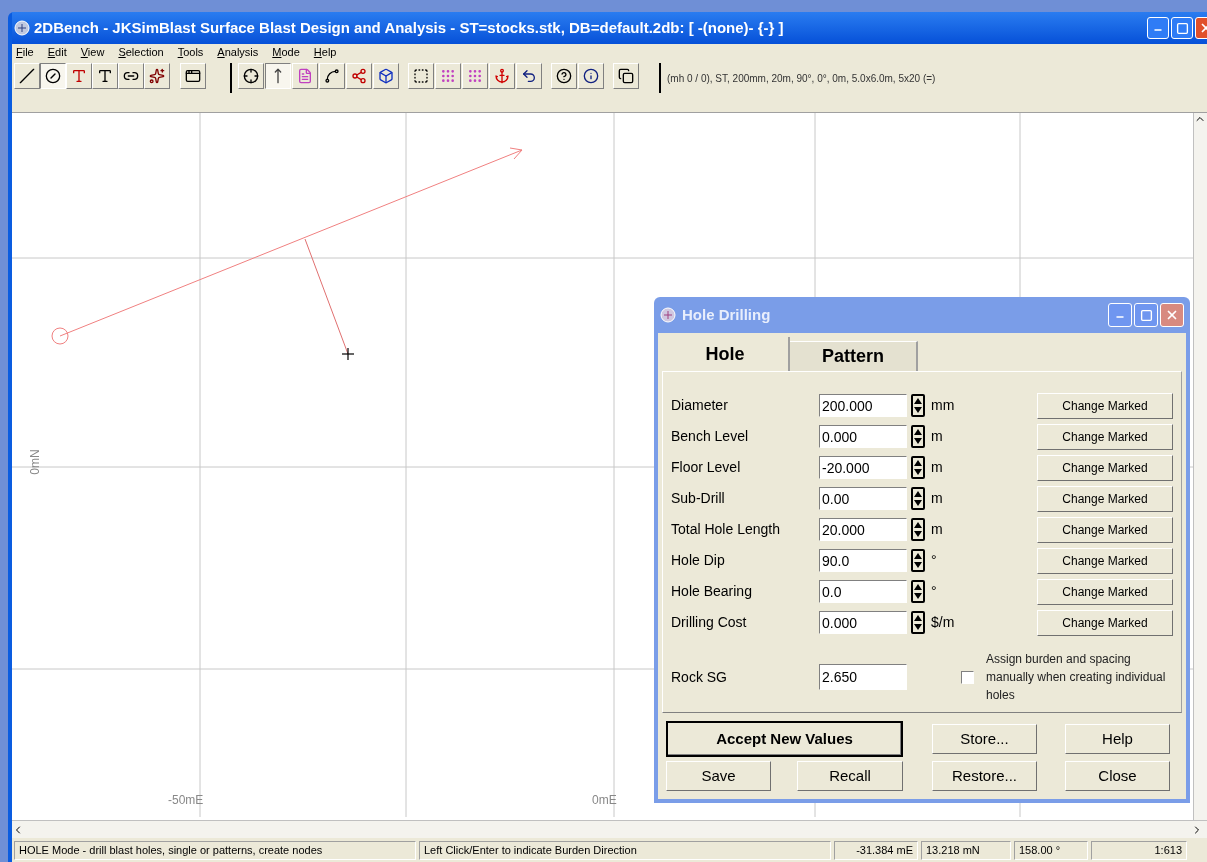 This screenshot has width=1207, height=862. What do you see at coordinates (712, 591) in the screenshot?
I see `field-label: Hole Bearing` at bounding box center [712, 591].